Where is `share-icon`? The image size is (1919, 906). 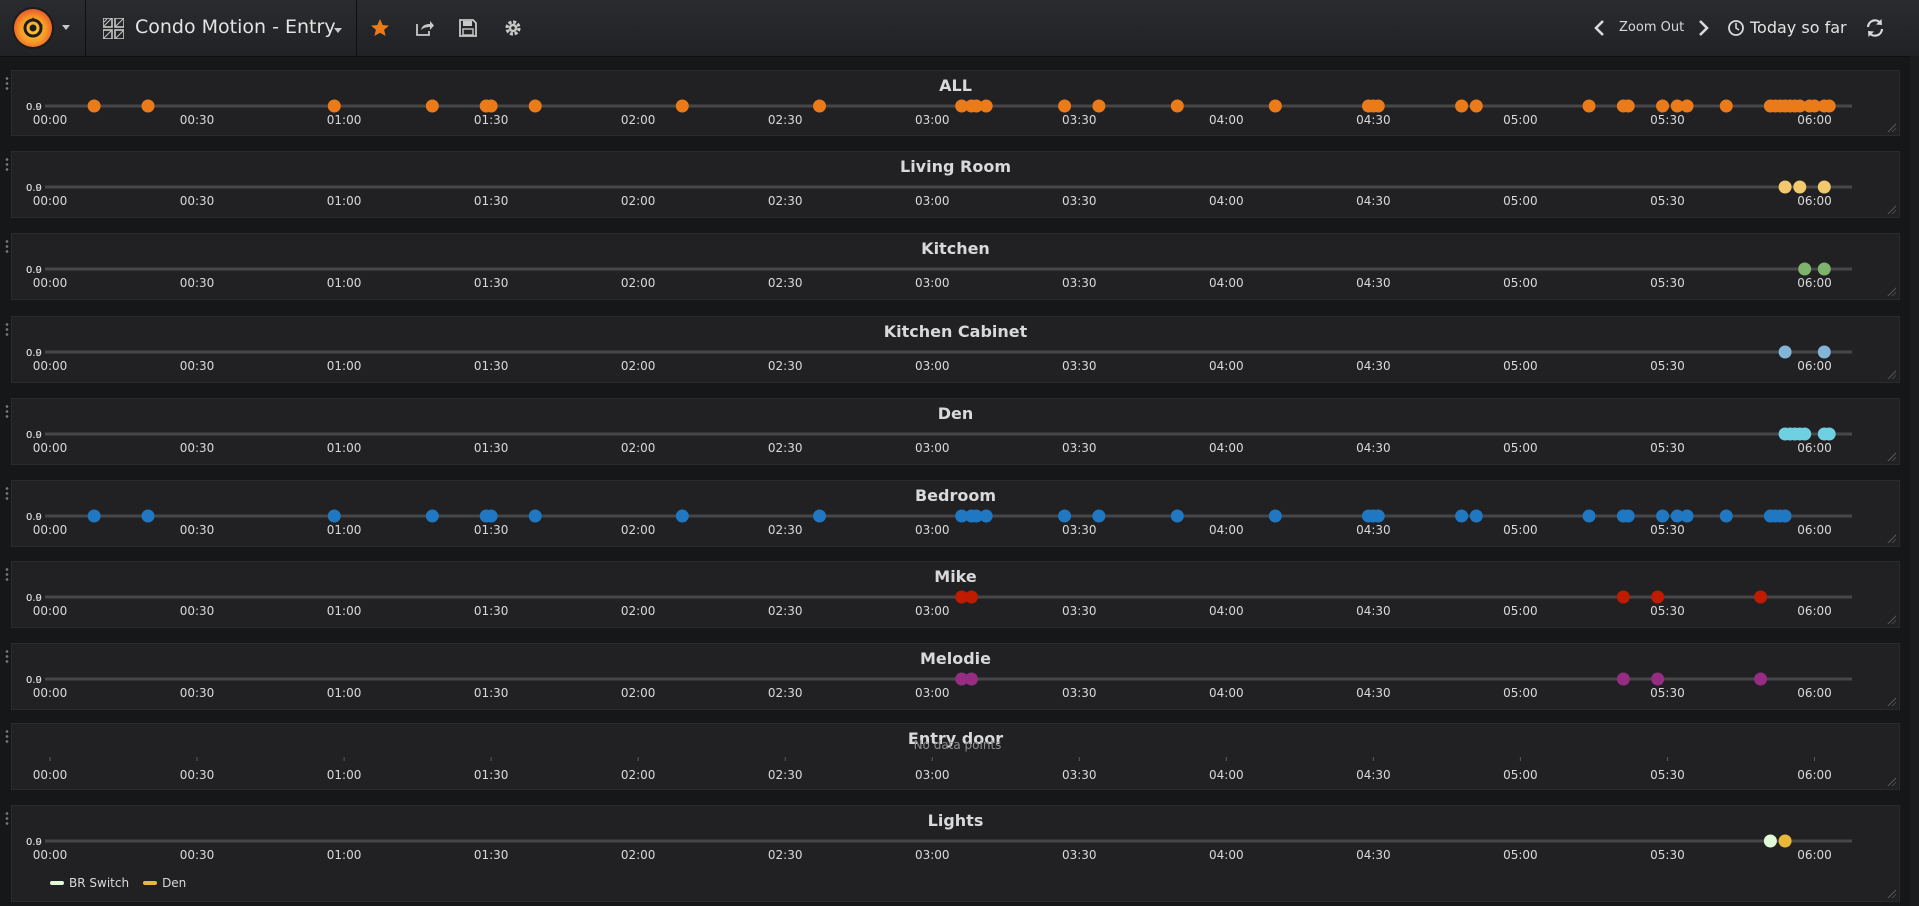
share-icon is located at coordinates (424, 28).